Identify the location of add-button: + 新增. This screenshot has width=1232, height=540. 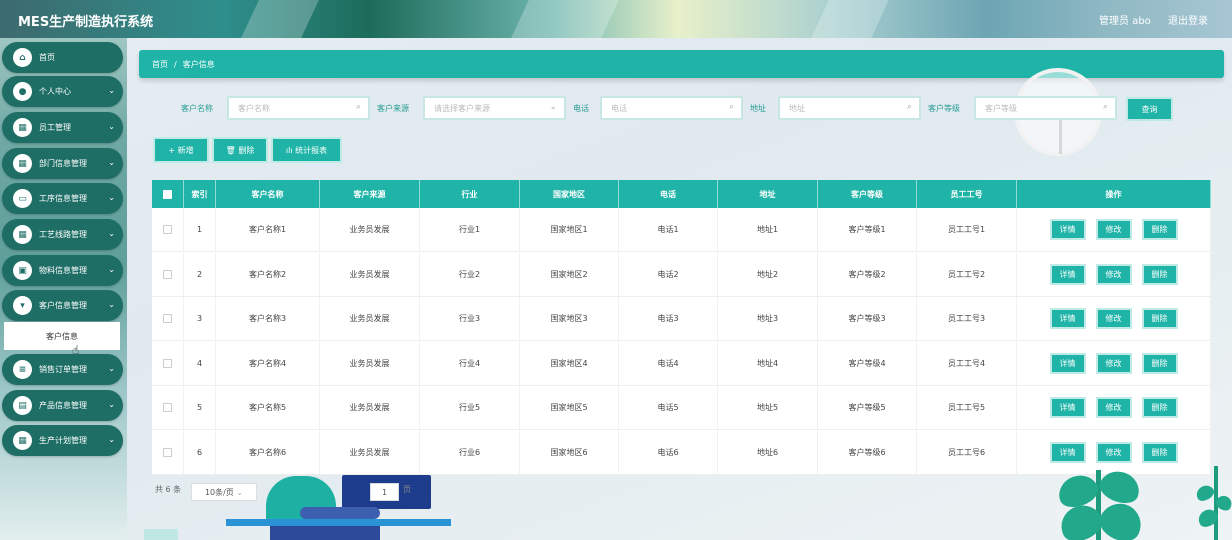
(181, 150).